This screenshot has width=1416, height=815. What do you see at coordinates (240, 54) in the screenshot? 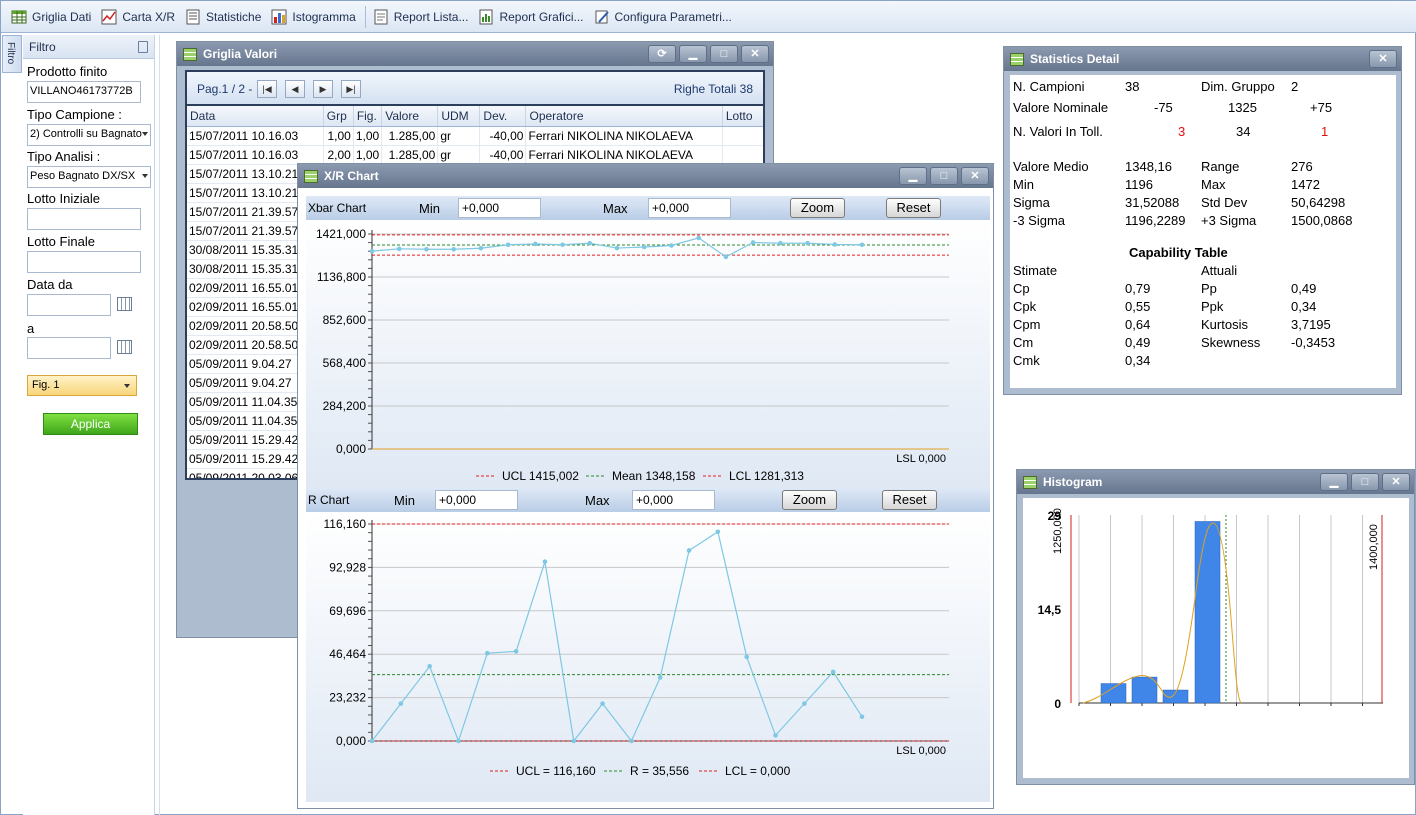
I see `griglia-title: Griglia Valori` at bounding box center [240, 54].